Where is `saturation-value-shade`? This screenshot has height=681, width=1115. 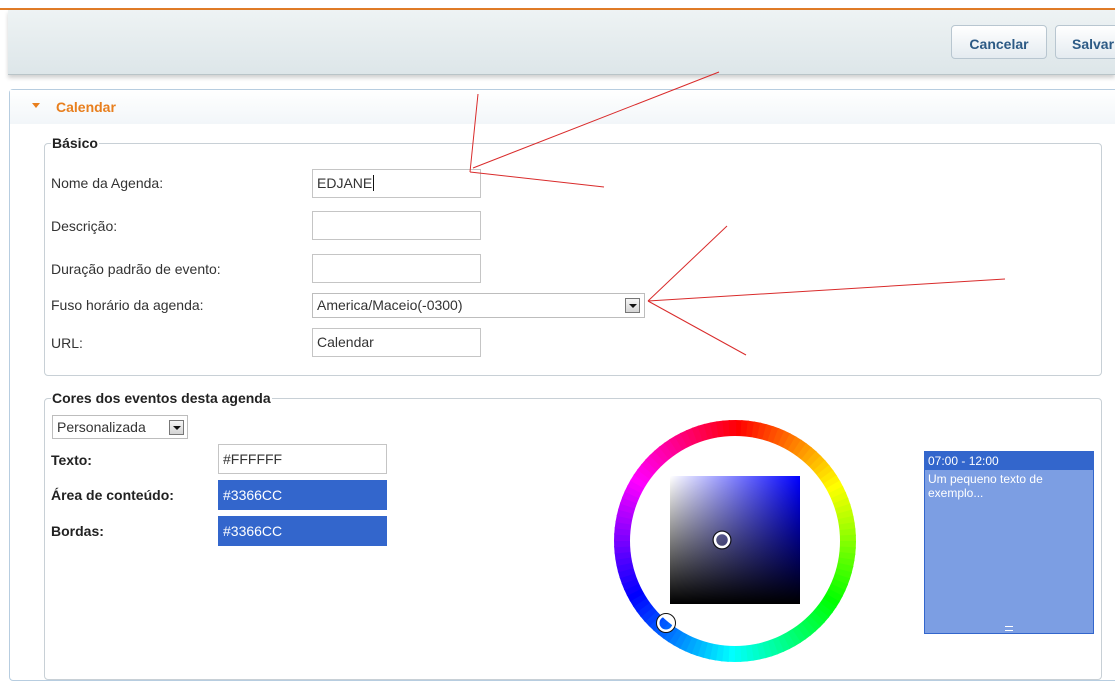
saturation-value-shade is located at coordinates (735, 540).